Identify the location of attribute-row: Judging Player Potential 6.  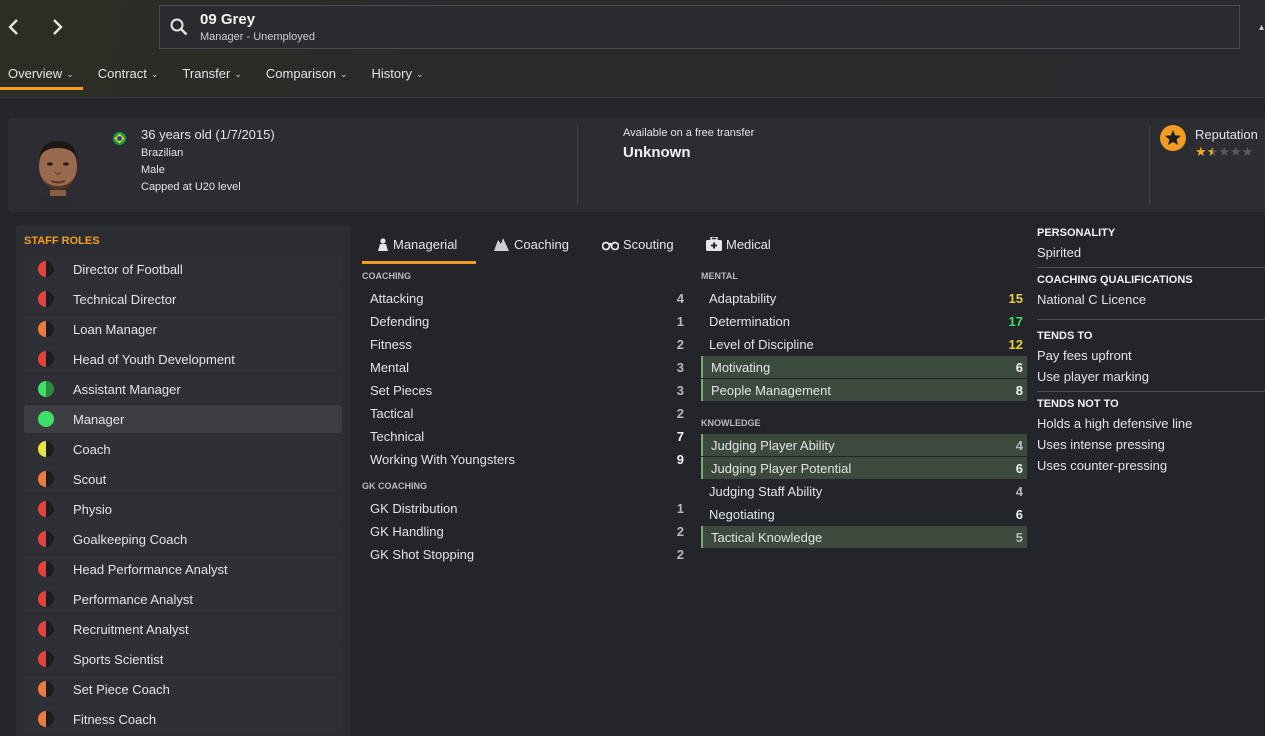
(864, 468).